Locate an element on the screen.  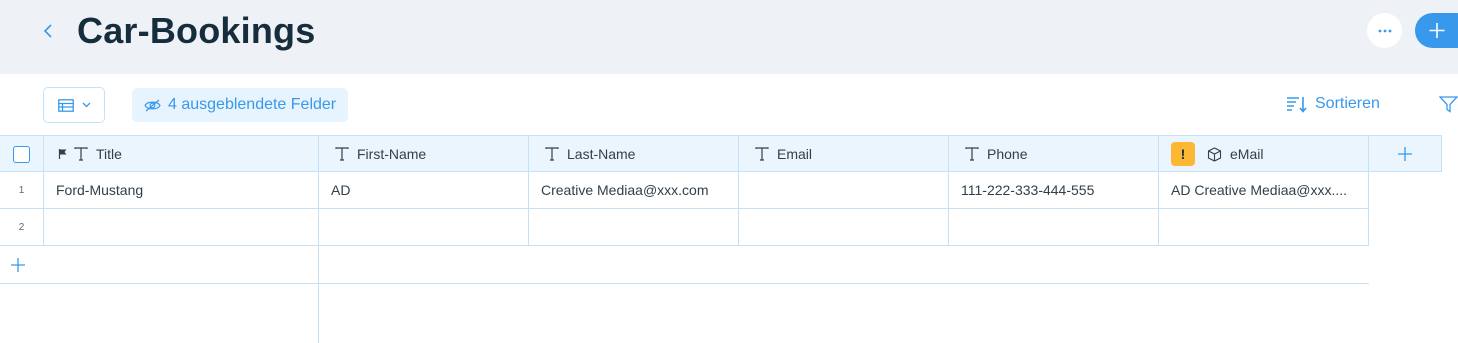
cell-phone: 111-222-333-444-555 is located at coordinates (1054, 190).